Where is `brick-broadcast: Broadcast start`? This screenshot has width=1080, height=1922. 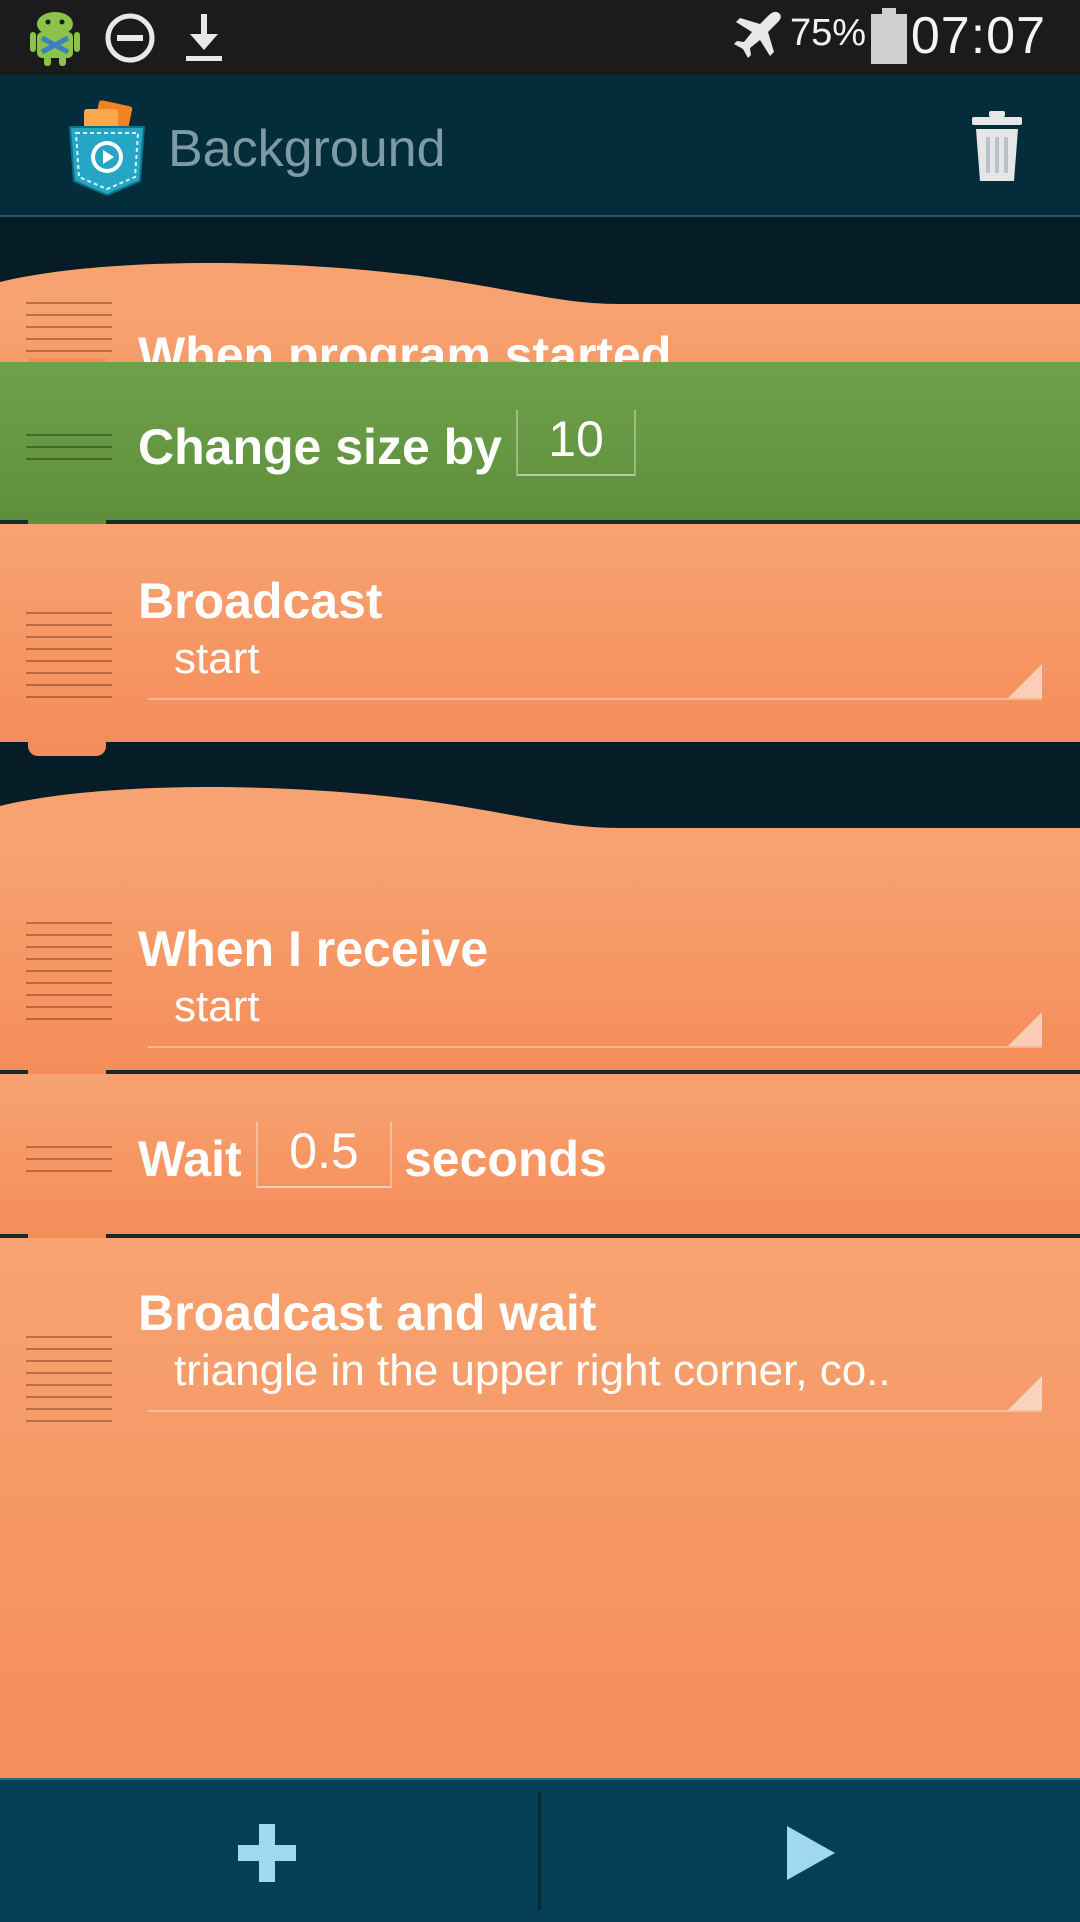 brick-broadcast: Broadcast start is located at coordinates (540, 633).